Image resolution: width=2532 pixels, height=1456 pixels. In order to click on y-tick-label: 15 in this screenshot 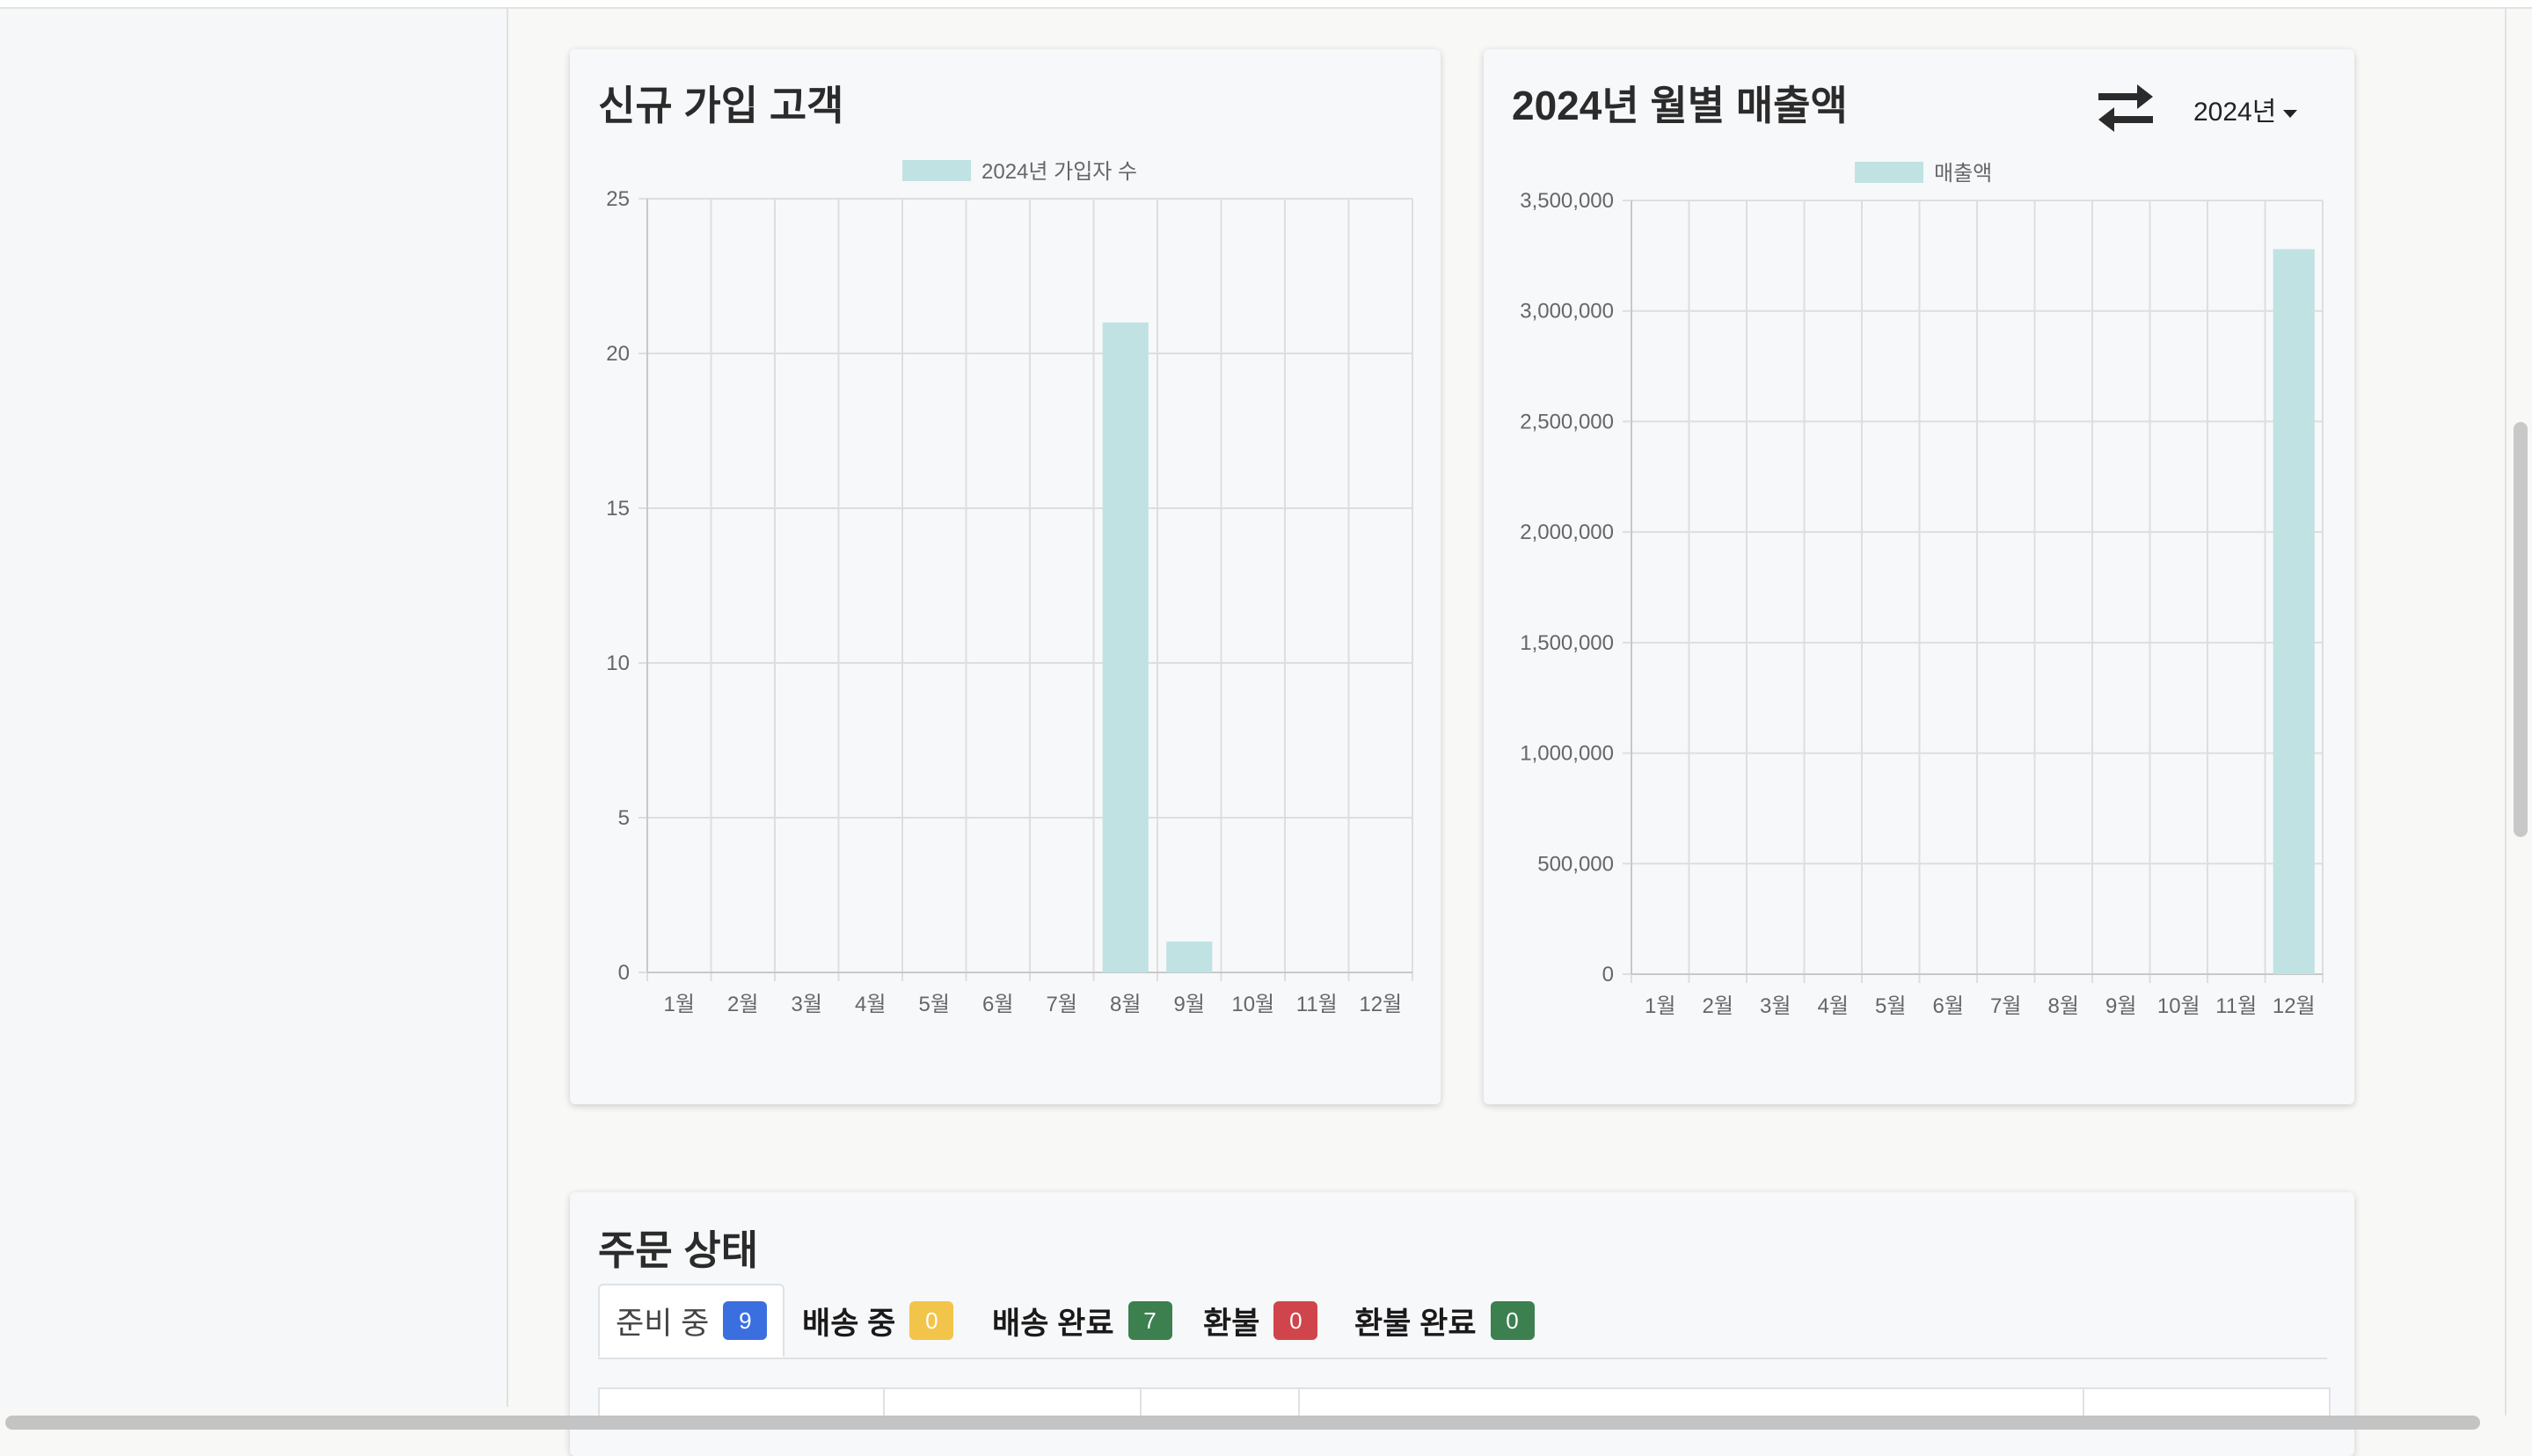, I will do `click(618, 509)`.